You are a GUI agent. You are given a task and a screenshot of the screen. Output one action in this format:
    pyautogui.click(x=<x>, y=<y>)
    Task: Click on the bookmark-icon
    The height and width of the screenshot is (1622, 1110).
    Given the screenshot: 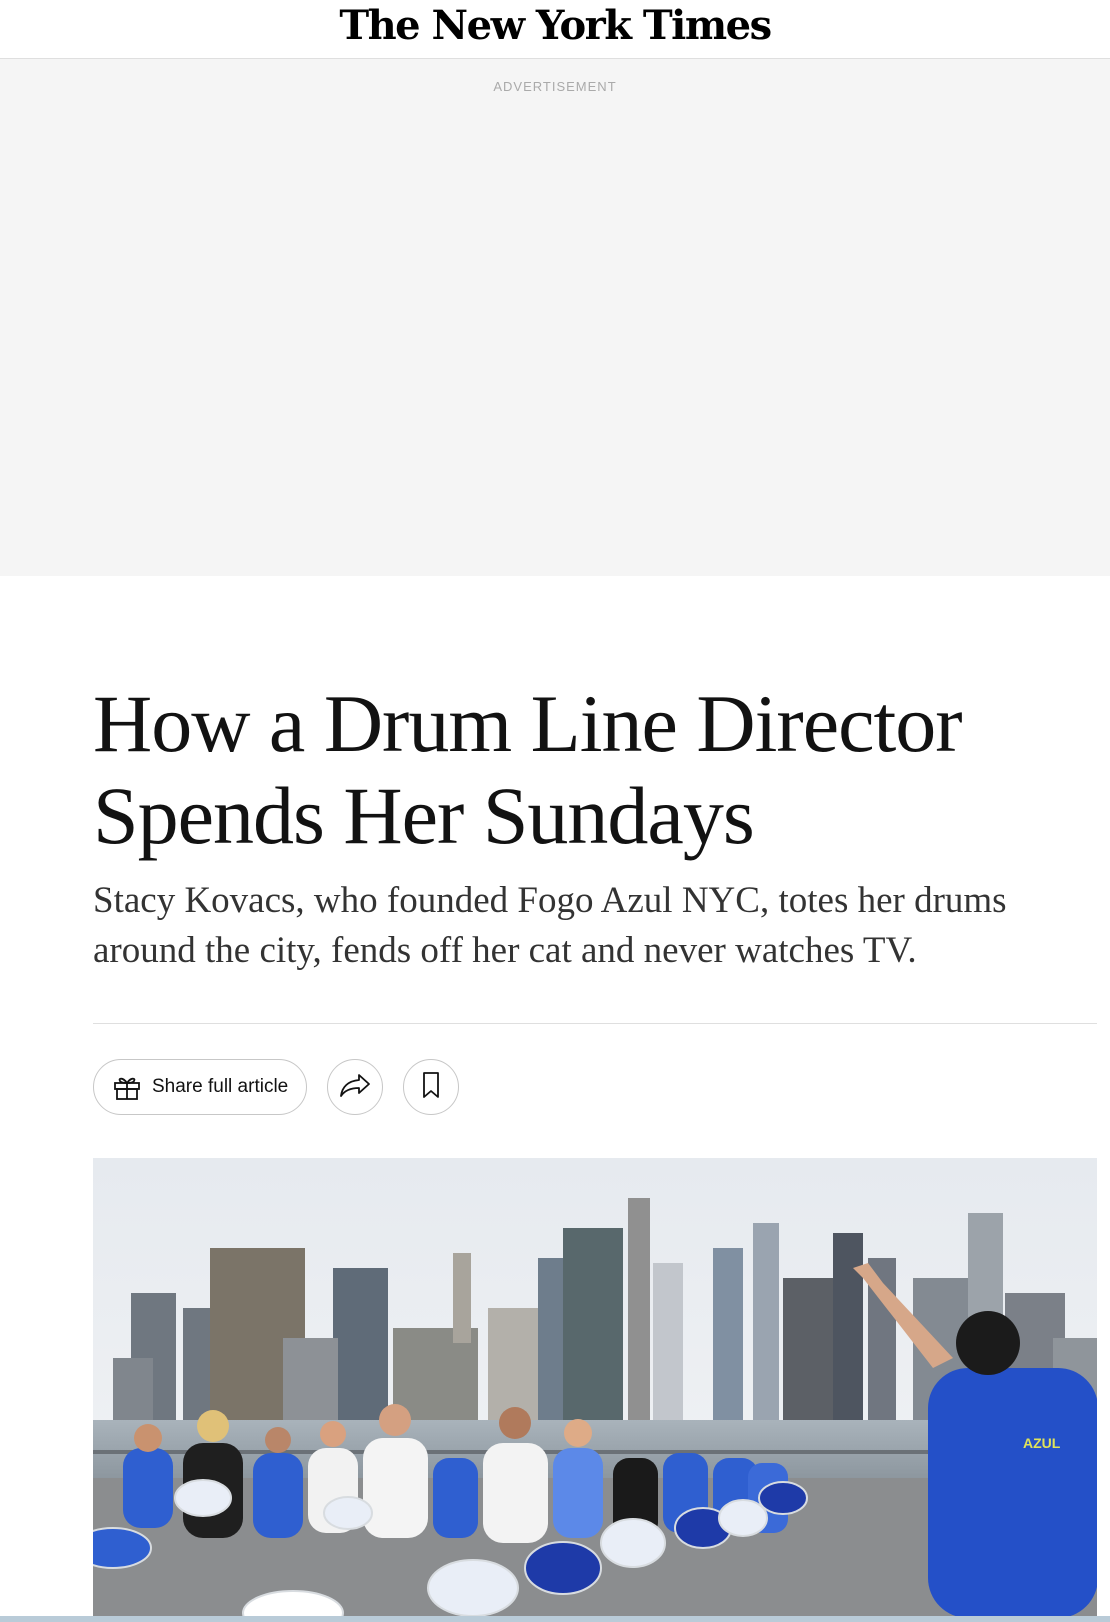 What is the action you would take?
    pyautogui.click(x=431, y=1087)
    